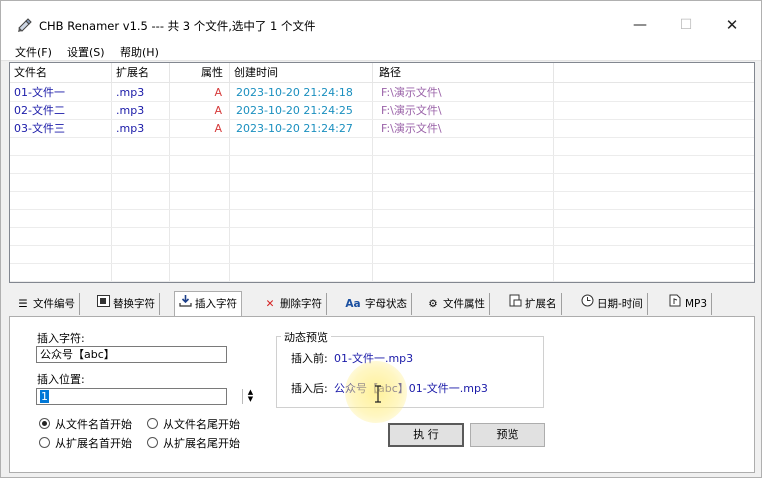  I want to click on maximize-button: ☐, so click(686, 25).